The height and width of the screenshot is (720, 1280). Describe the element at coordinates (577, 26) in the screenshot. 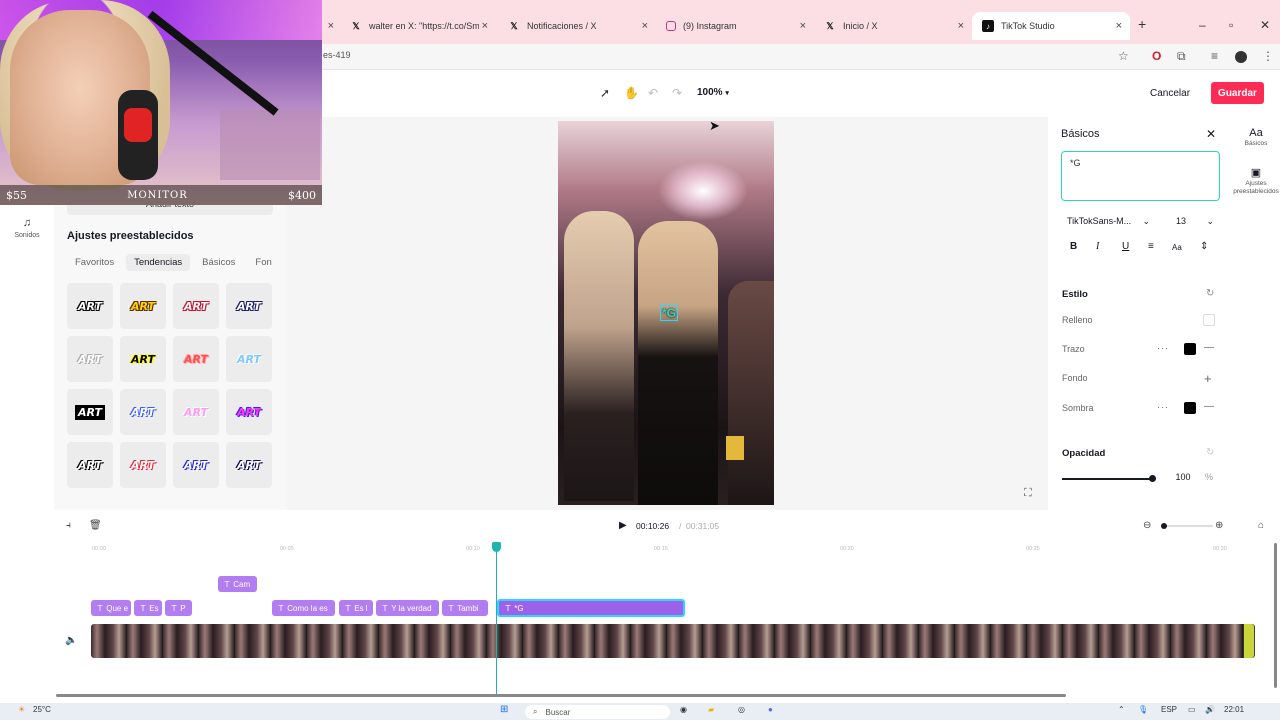

I see `tab-notificaciones: 𝕏 Notificaciones / X ×` at that location.